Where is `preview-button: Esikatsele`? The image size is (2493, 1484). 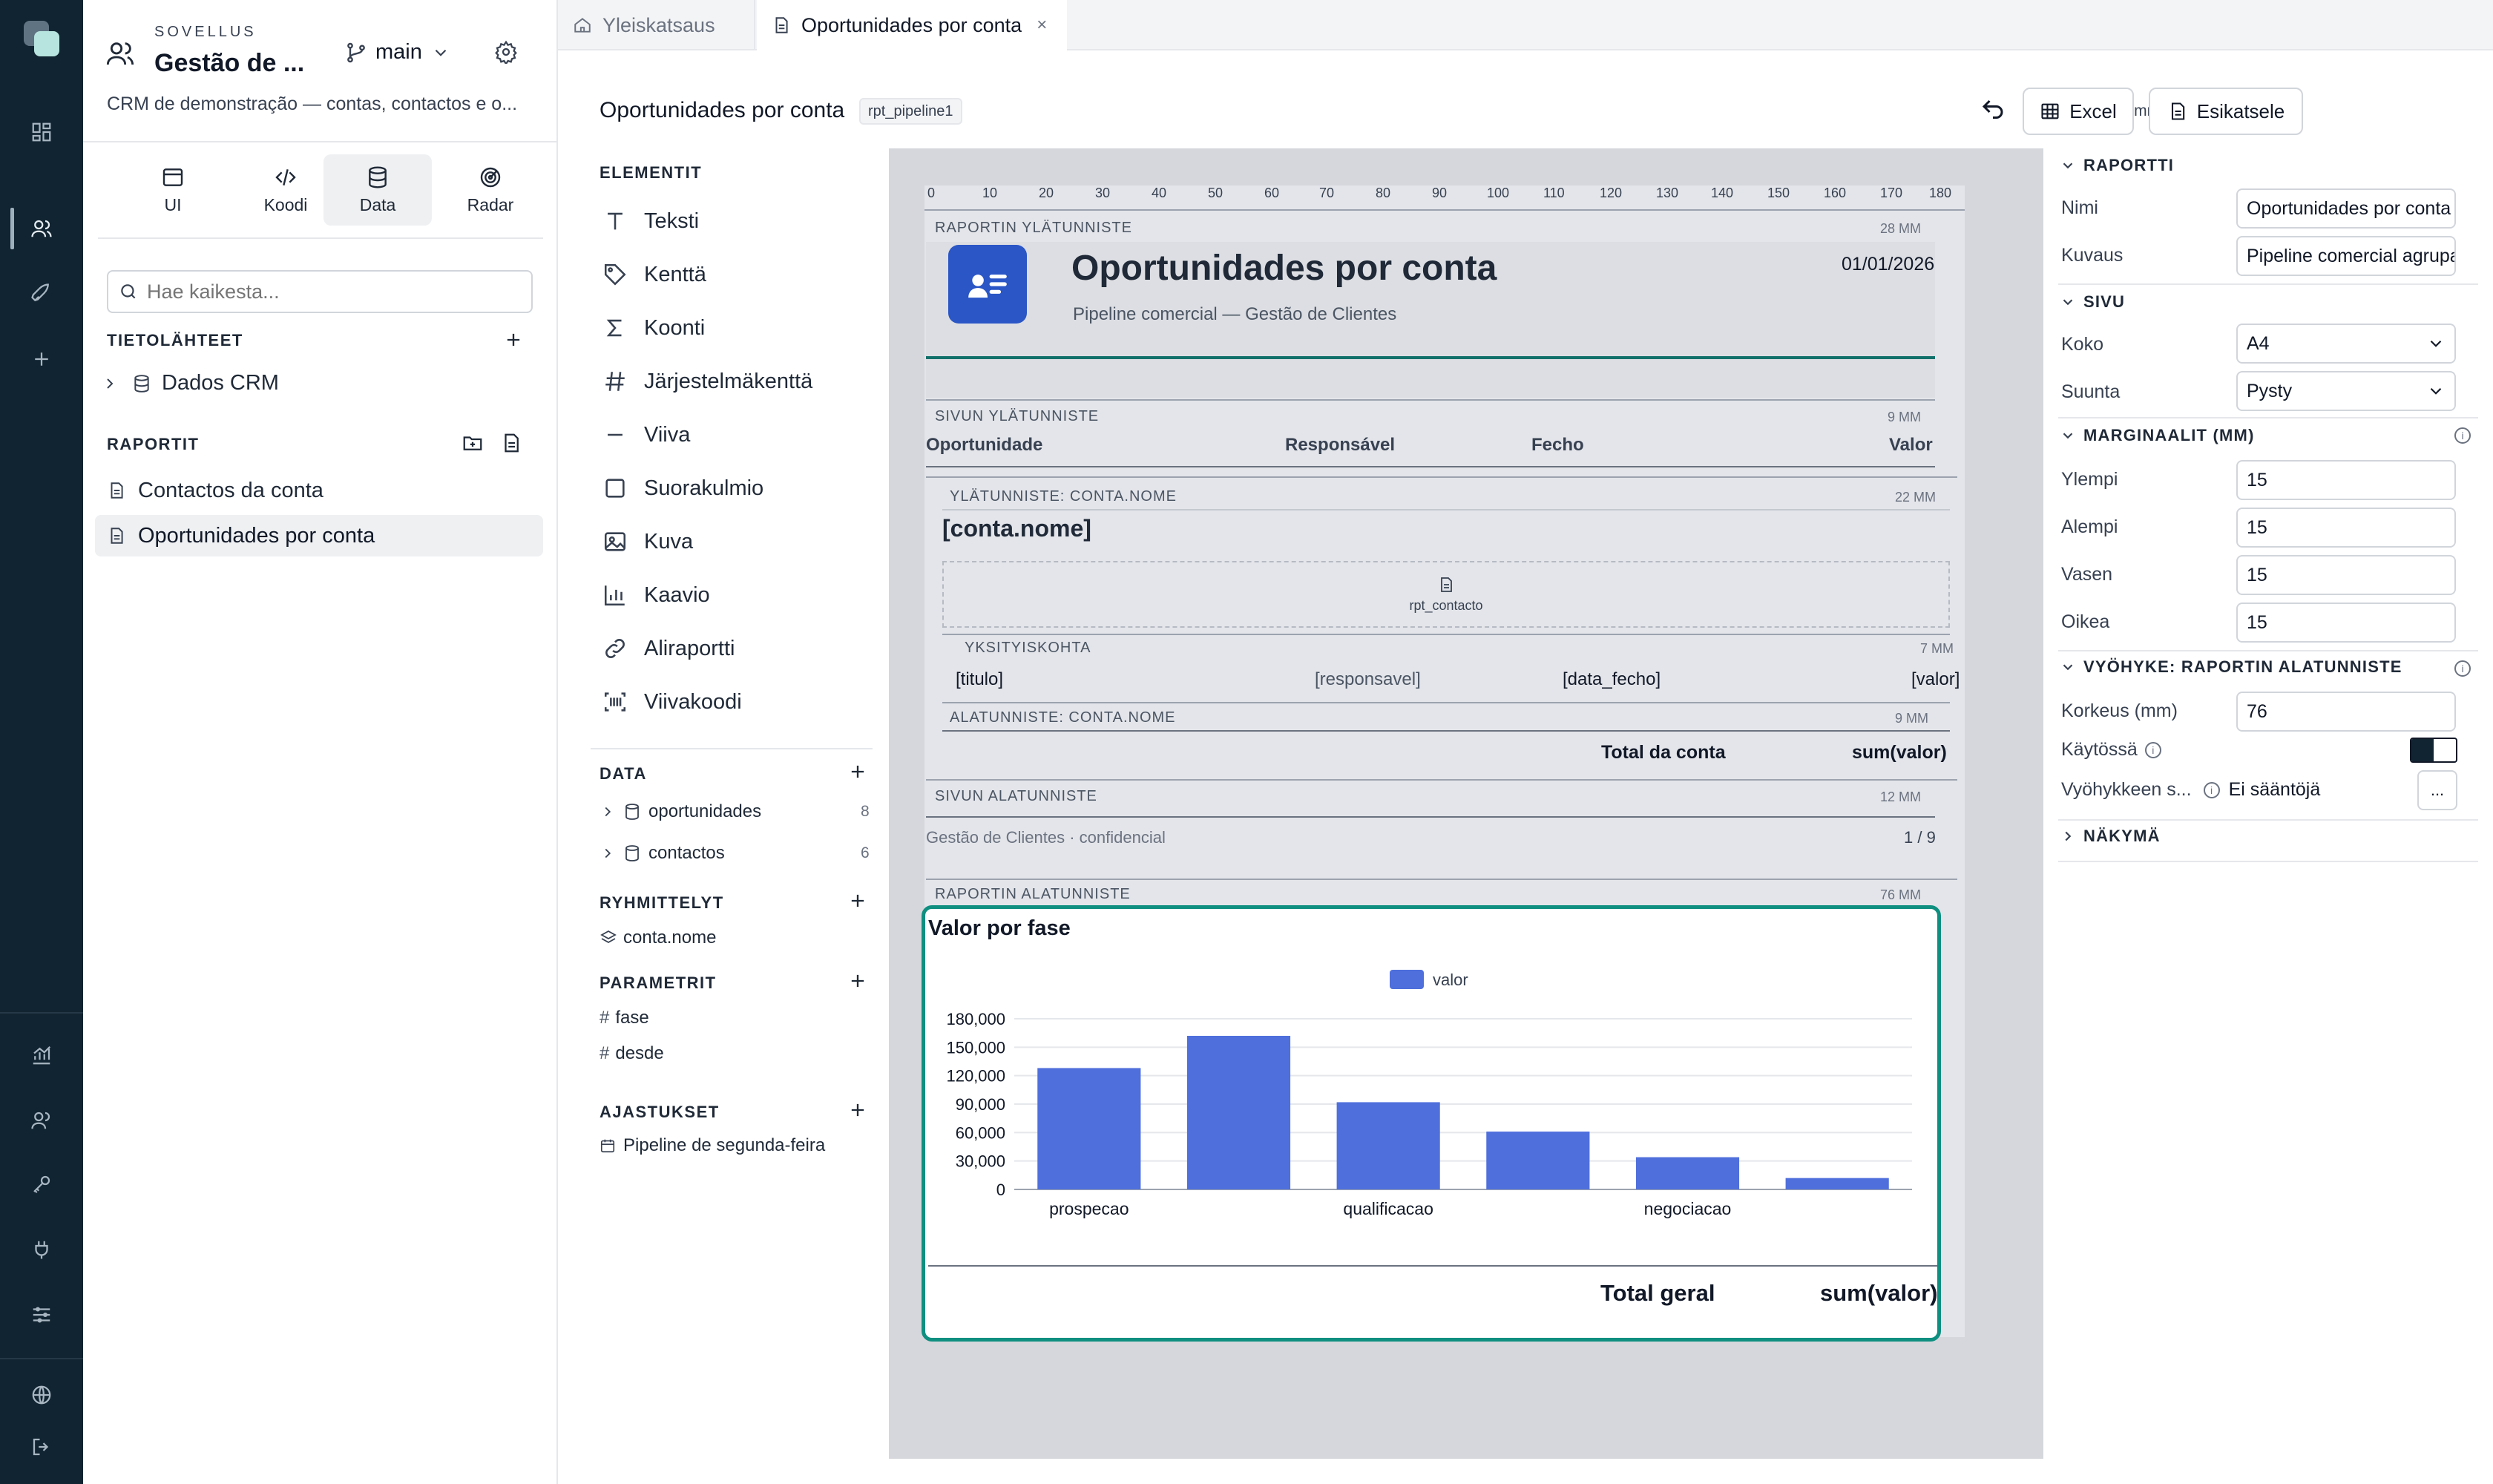 preview-button: Esikatsele is located at coordinates (2226, 111).